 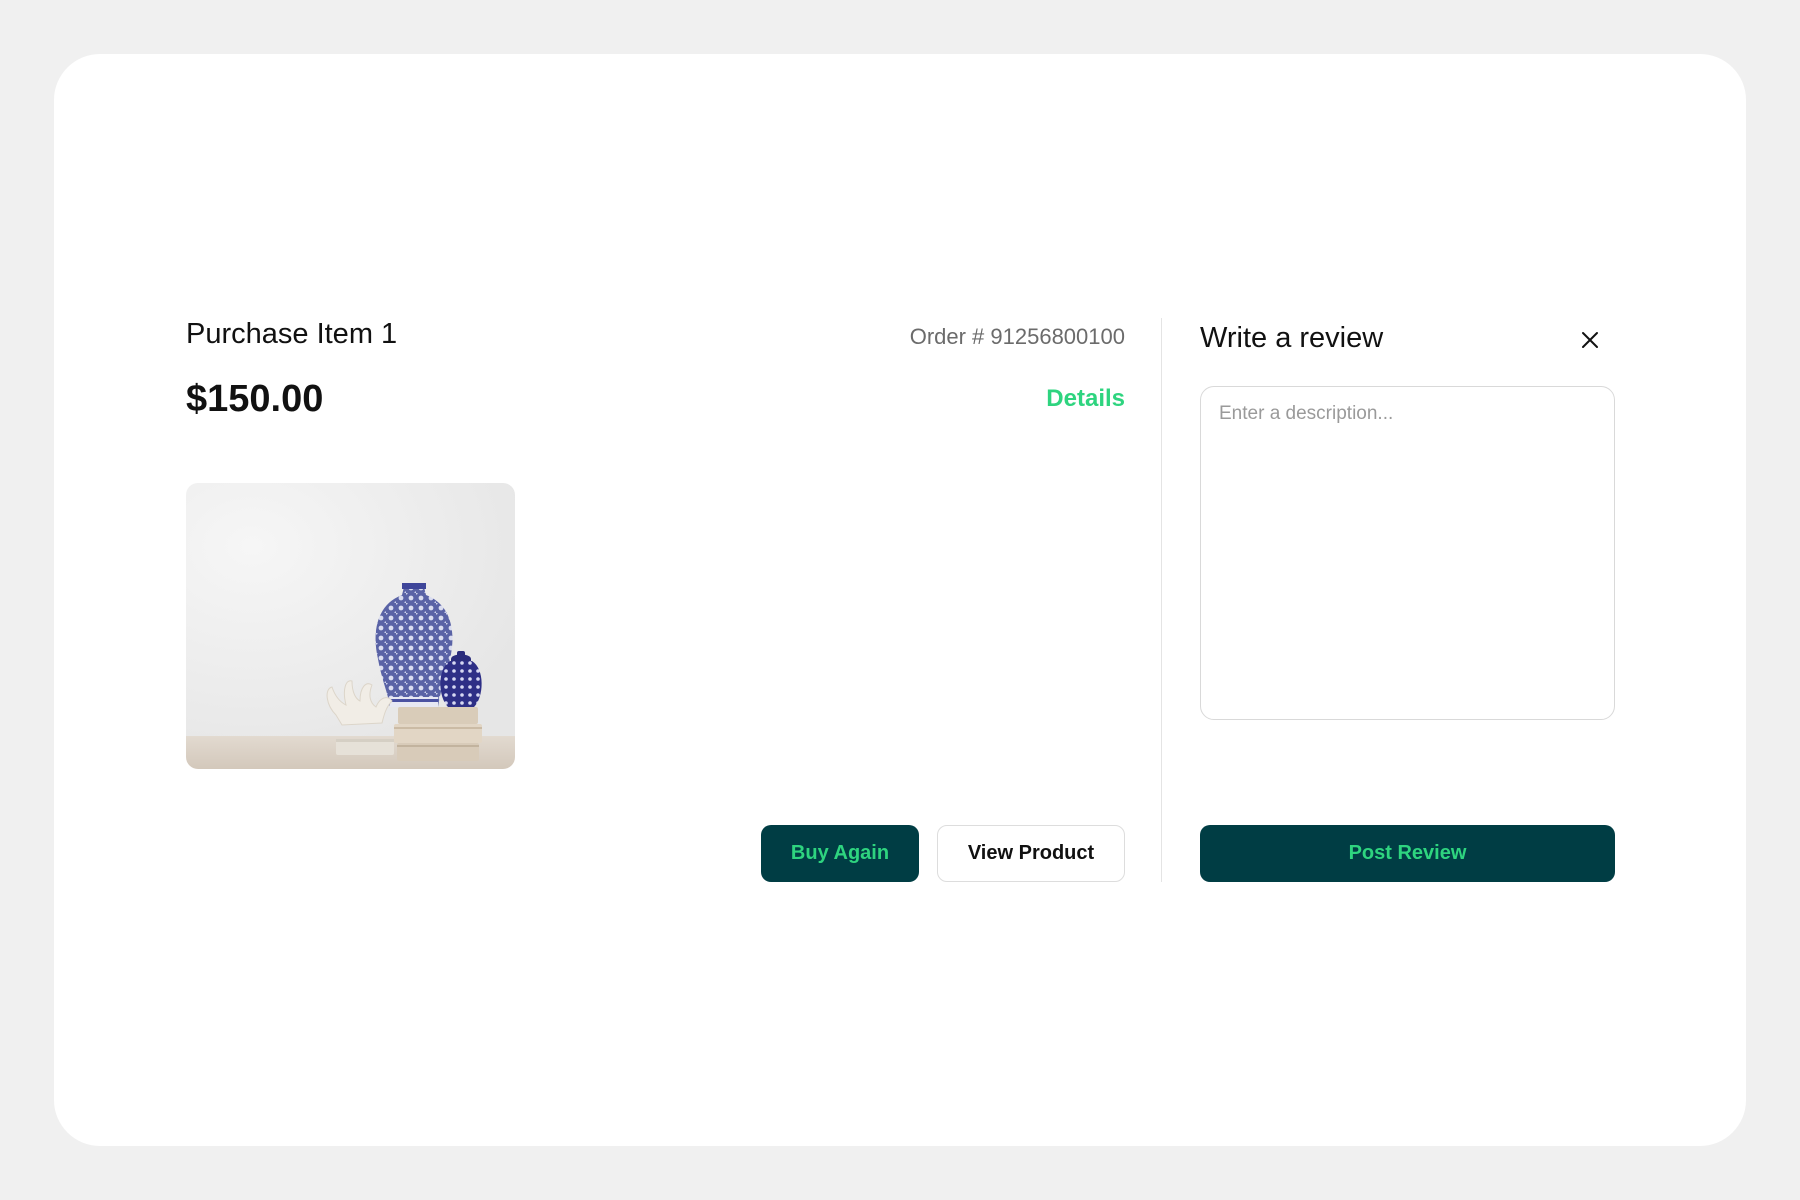 I want to click on purchase-title: Purchase Item 1, so click(x=292, y=334).